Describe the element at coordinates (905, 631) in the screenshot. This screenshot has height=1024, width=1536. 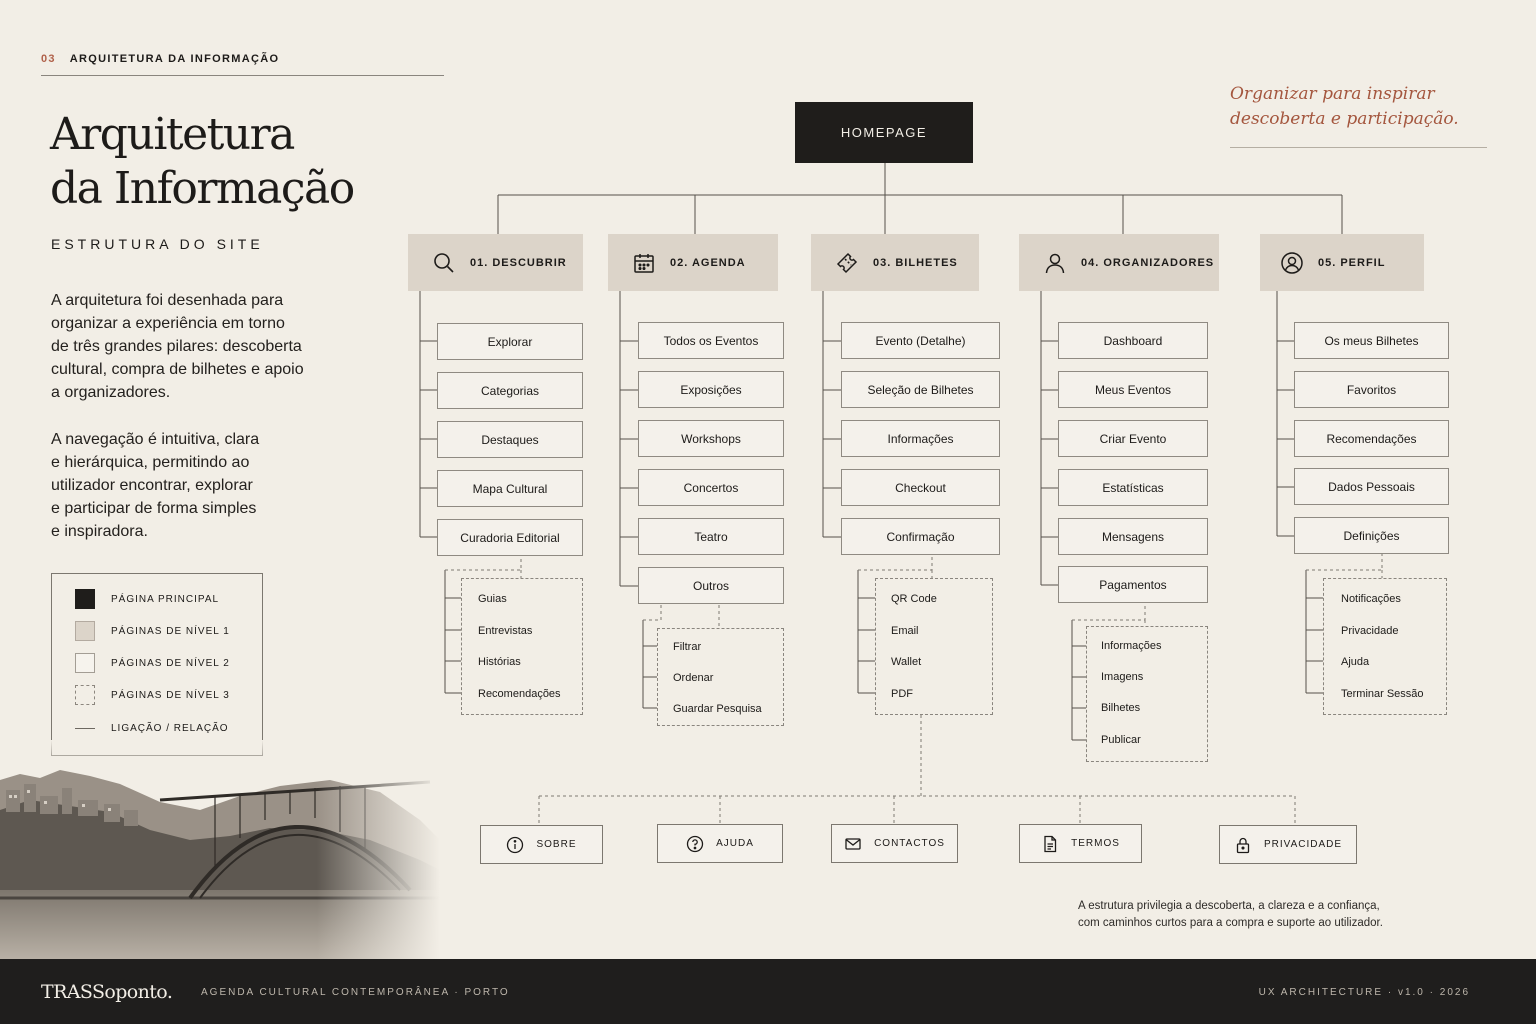
I see `subpage-email: Email` at that location.